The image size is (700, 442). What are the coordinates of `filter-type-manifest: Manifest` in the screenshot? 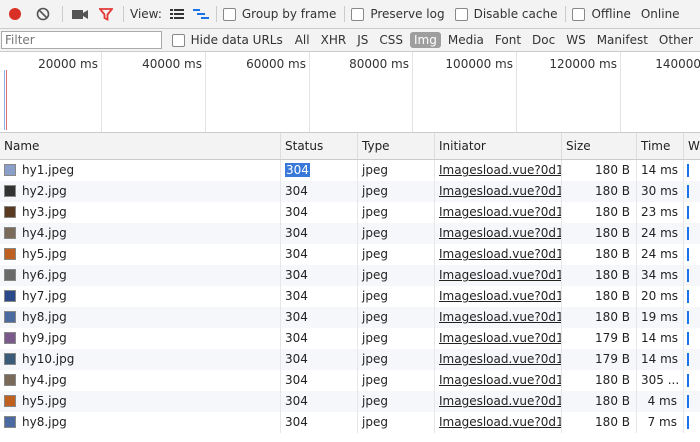 It's located at (622, 40).